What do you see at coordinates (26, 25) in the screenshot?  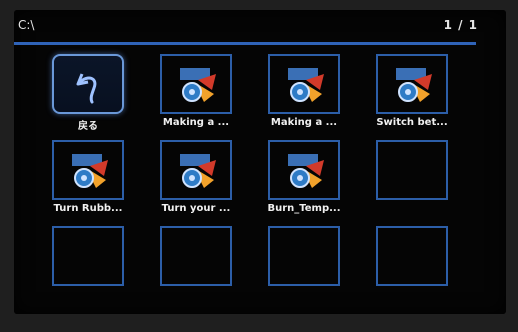 I see `current-path: C:\` at bounding box center [26, 25].